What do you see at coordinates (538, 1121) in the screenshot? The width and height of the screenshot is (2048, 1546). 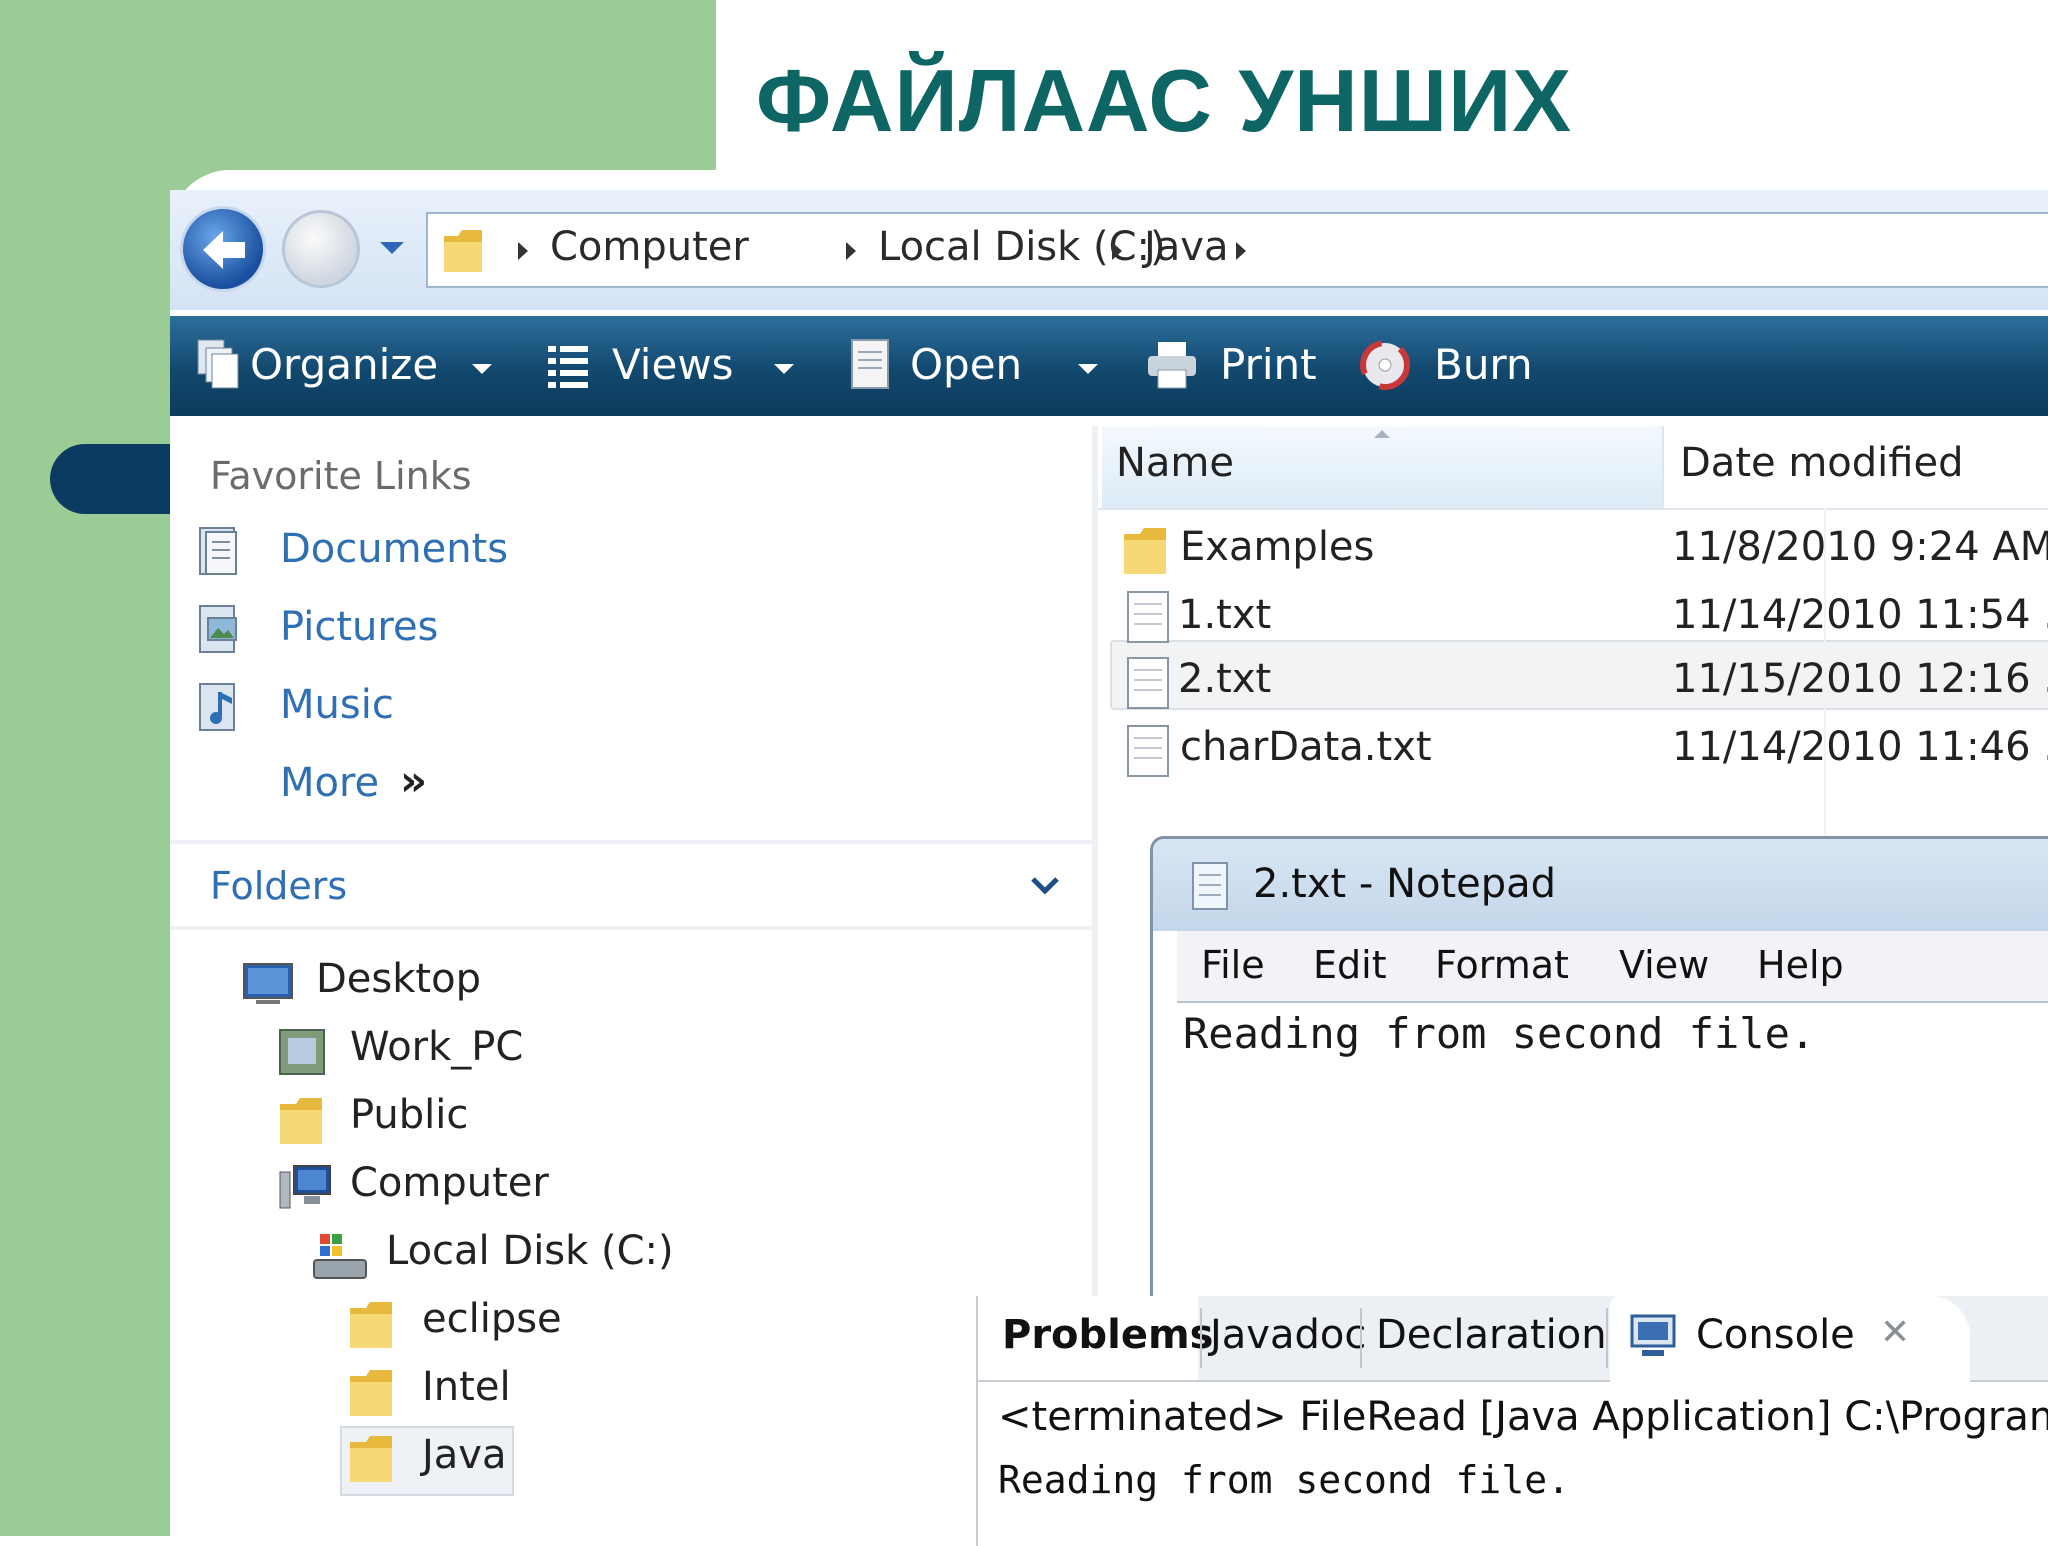 I see `tree-item-public: Public` at bounding box center [538, 1121].